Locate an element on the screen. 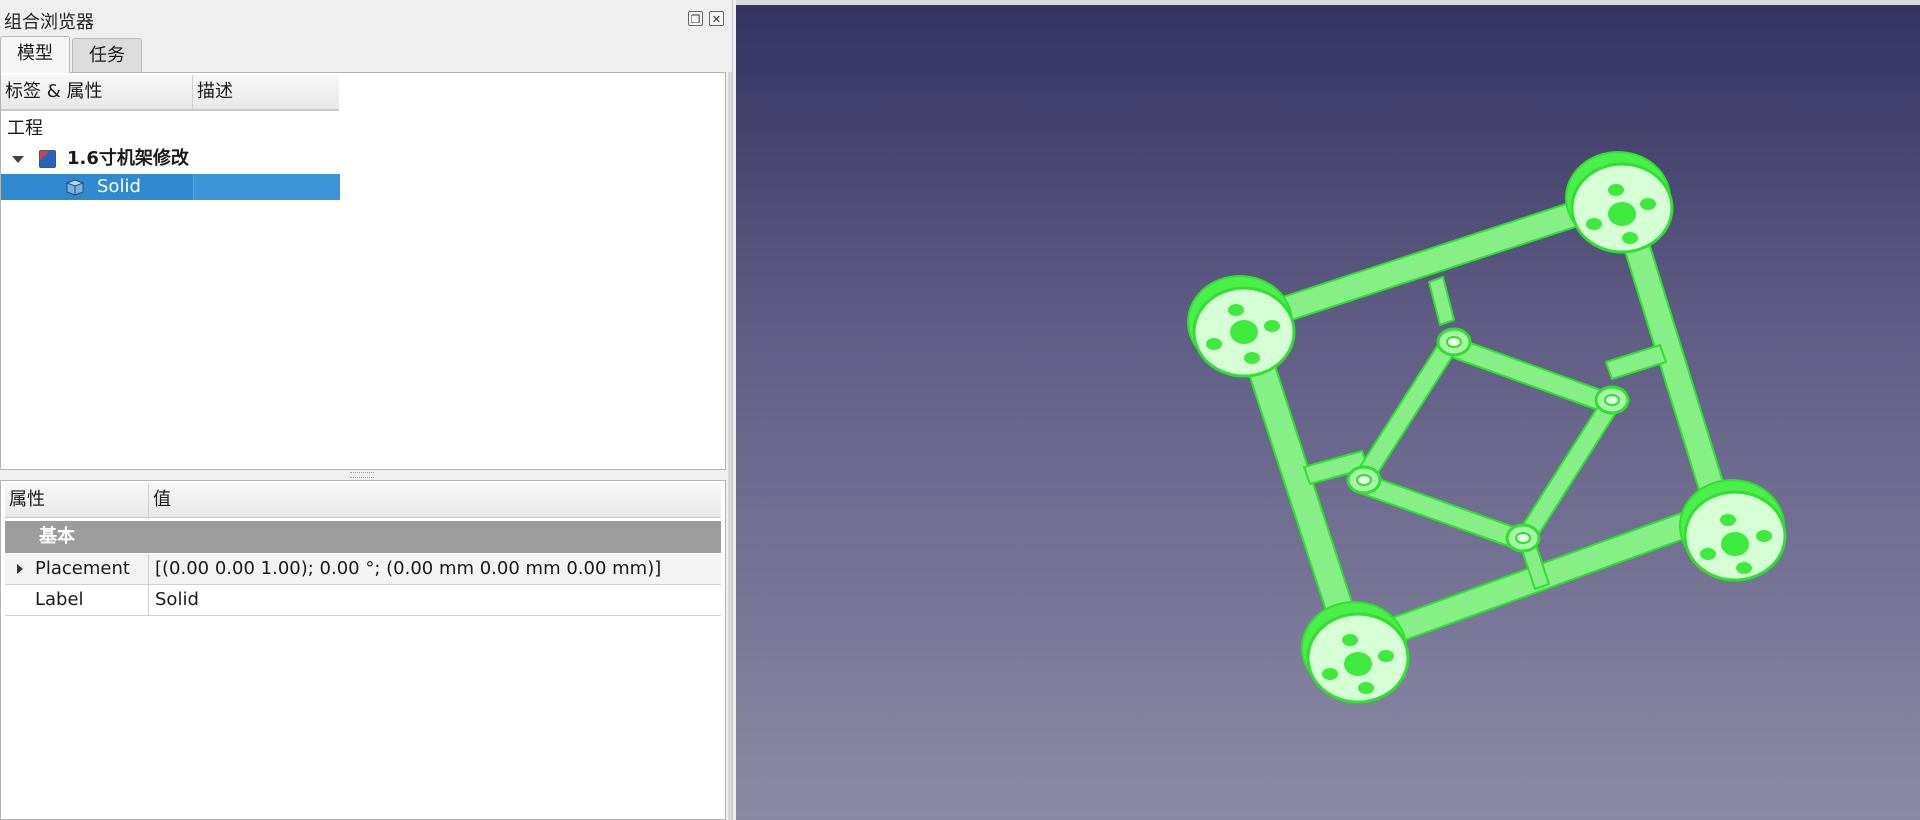 This screenshot has height=820, width=1920. tree-item-solid: Solid is located at coordinates (170, 187).